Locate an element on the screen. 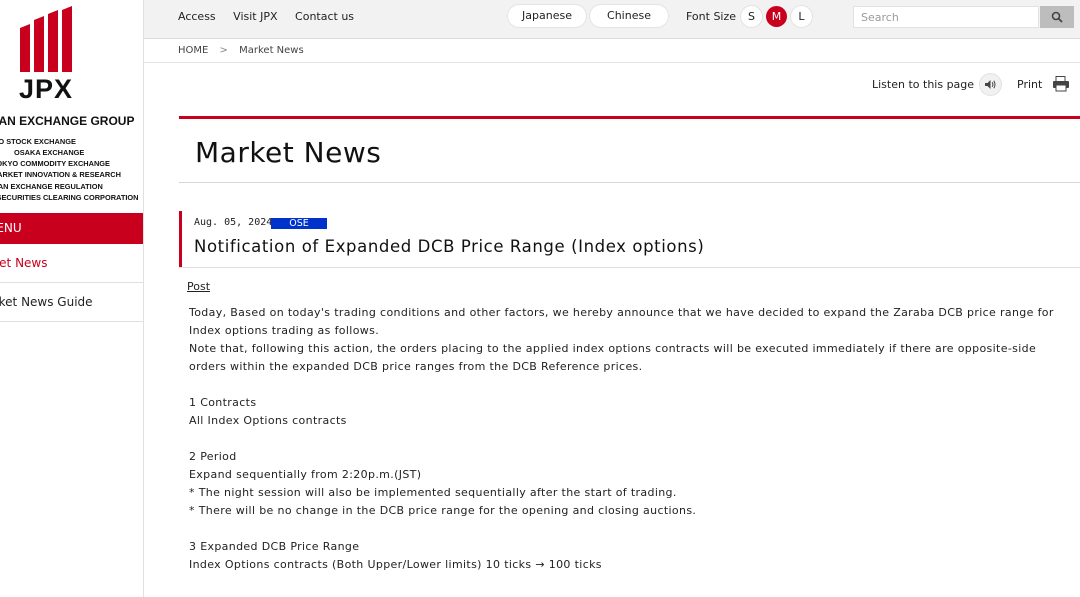  article-date: Aug. 05, 2024 is located at coordinates (233, 222).